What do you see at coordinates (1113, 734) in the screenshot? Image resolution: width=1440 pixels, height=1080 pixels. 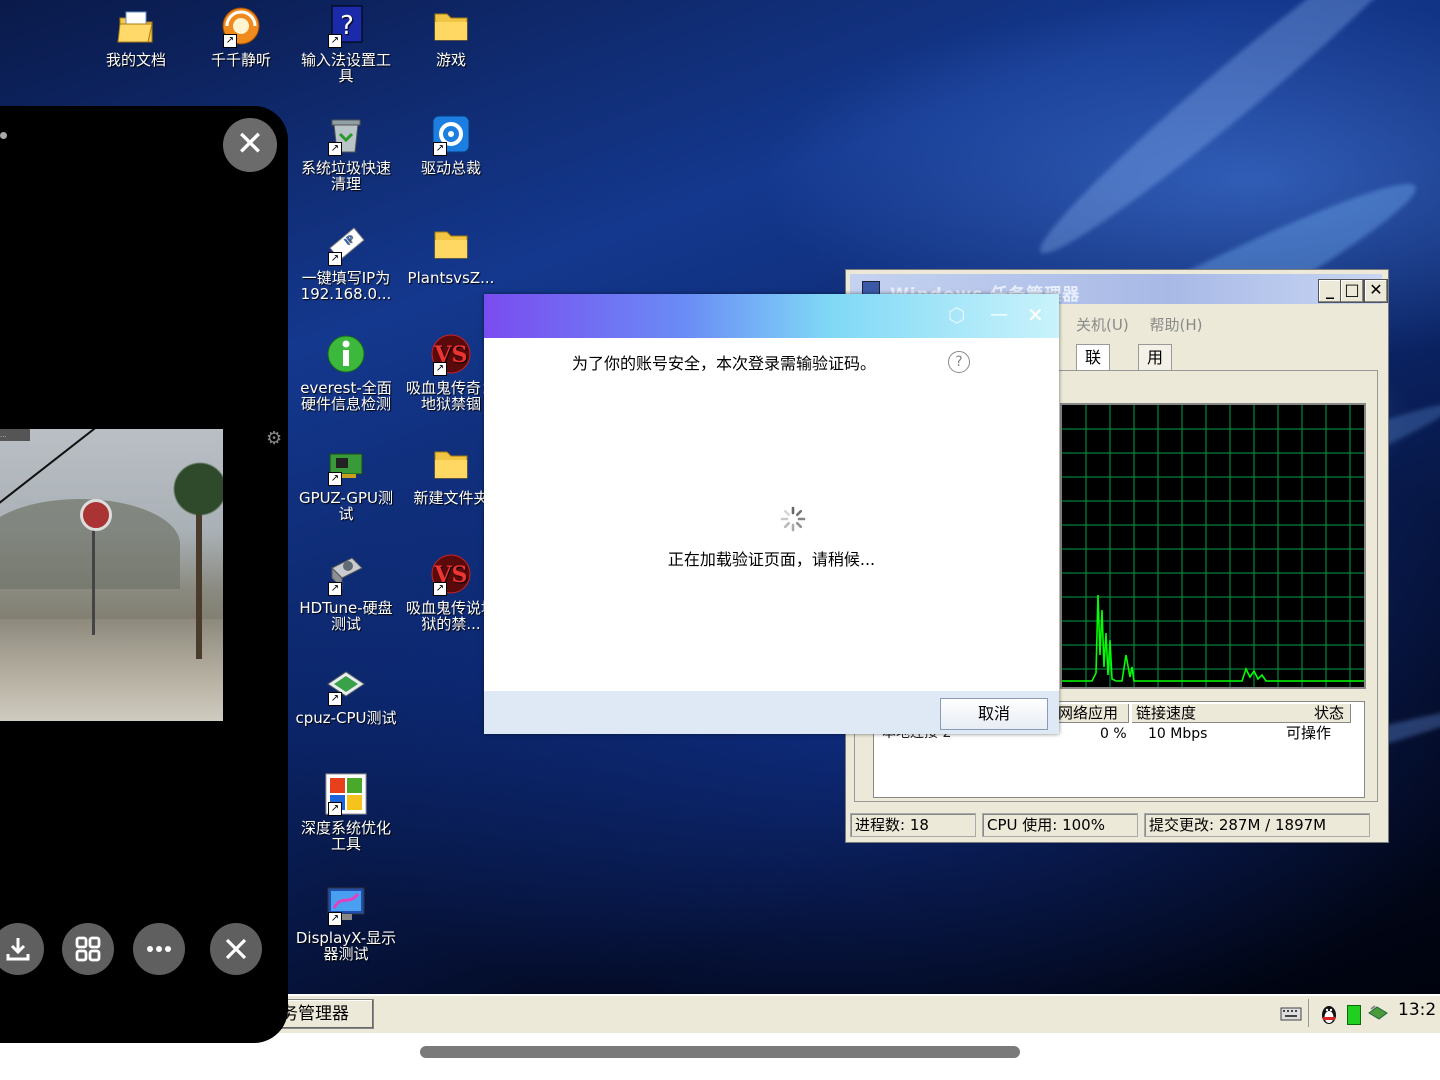 I see `adapter-usage: 0 %` at bounding box center [1113, 734].